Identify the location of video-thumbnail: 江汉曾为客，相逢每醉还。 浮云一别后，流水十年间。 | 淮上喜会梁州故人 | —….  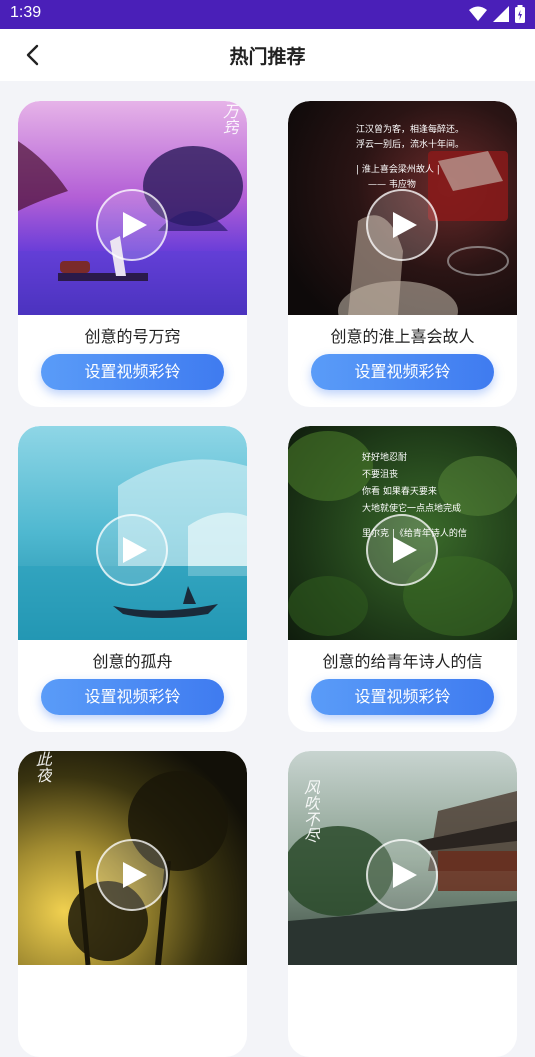
(402, 208).